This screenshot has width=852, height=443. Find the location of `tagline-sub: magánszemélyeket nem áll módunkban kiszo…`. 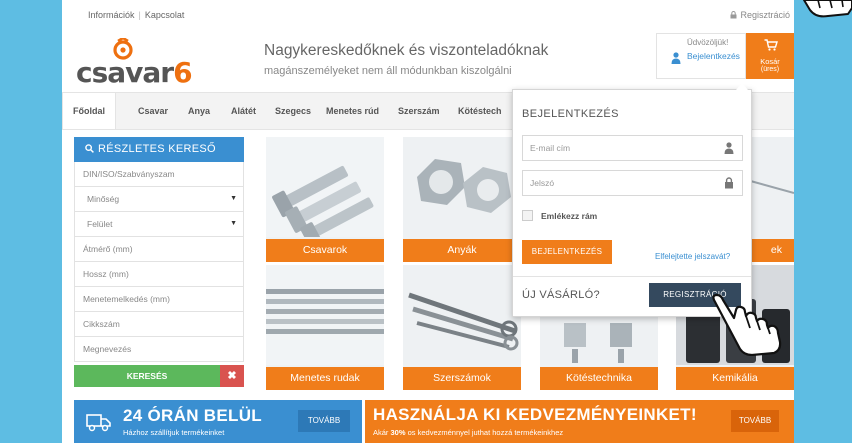

tagline-sub: magánszemélyeket nem áll módunkban kiszo… is located at coordinates (388, 71).